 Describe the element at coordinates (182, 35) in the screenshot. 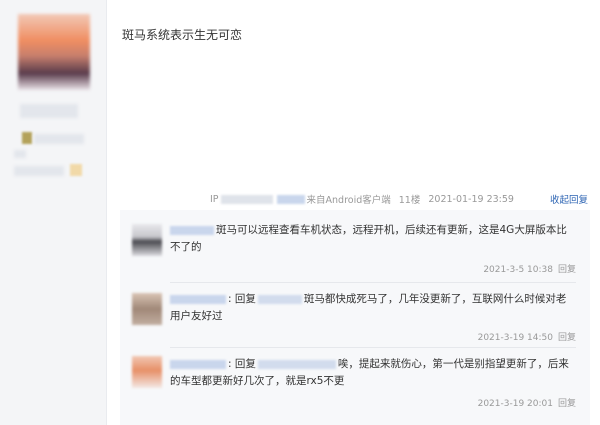

I see `post-content: 斑马系统表示生无可恋` at that location.